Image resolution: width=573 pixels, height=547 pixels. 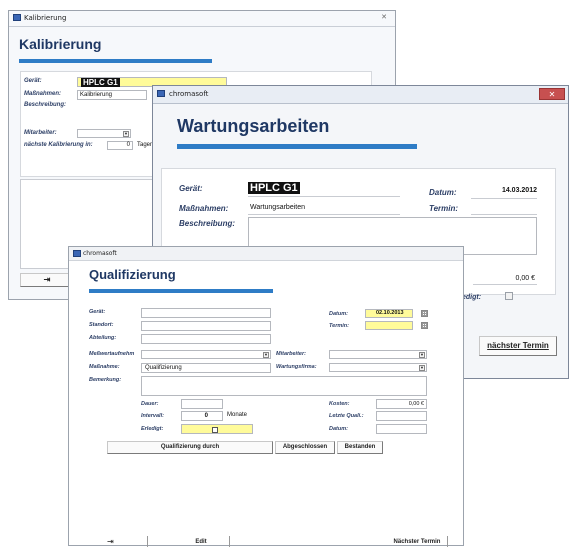 What do you see at coordinates (152, 429) in the screenshot?
I see `erledigt-label: Erledigt:` at bounding box center [152, 429].